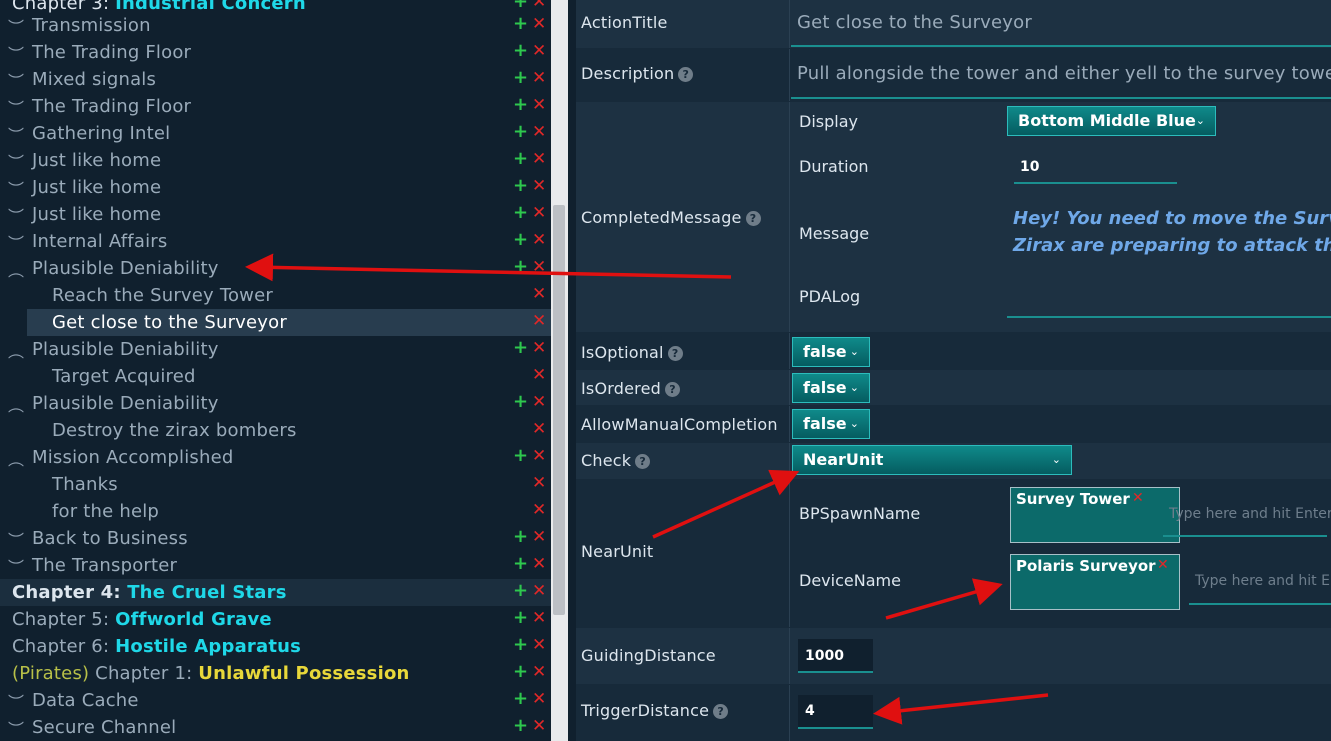 The width and height of the screenshot is (1331, 741). Describe the element at coordinates (1263, 581) in the screenshot. I see `device-name-input: Type here and hit Enter` at that location.